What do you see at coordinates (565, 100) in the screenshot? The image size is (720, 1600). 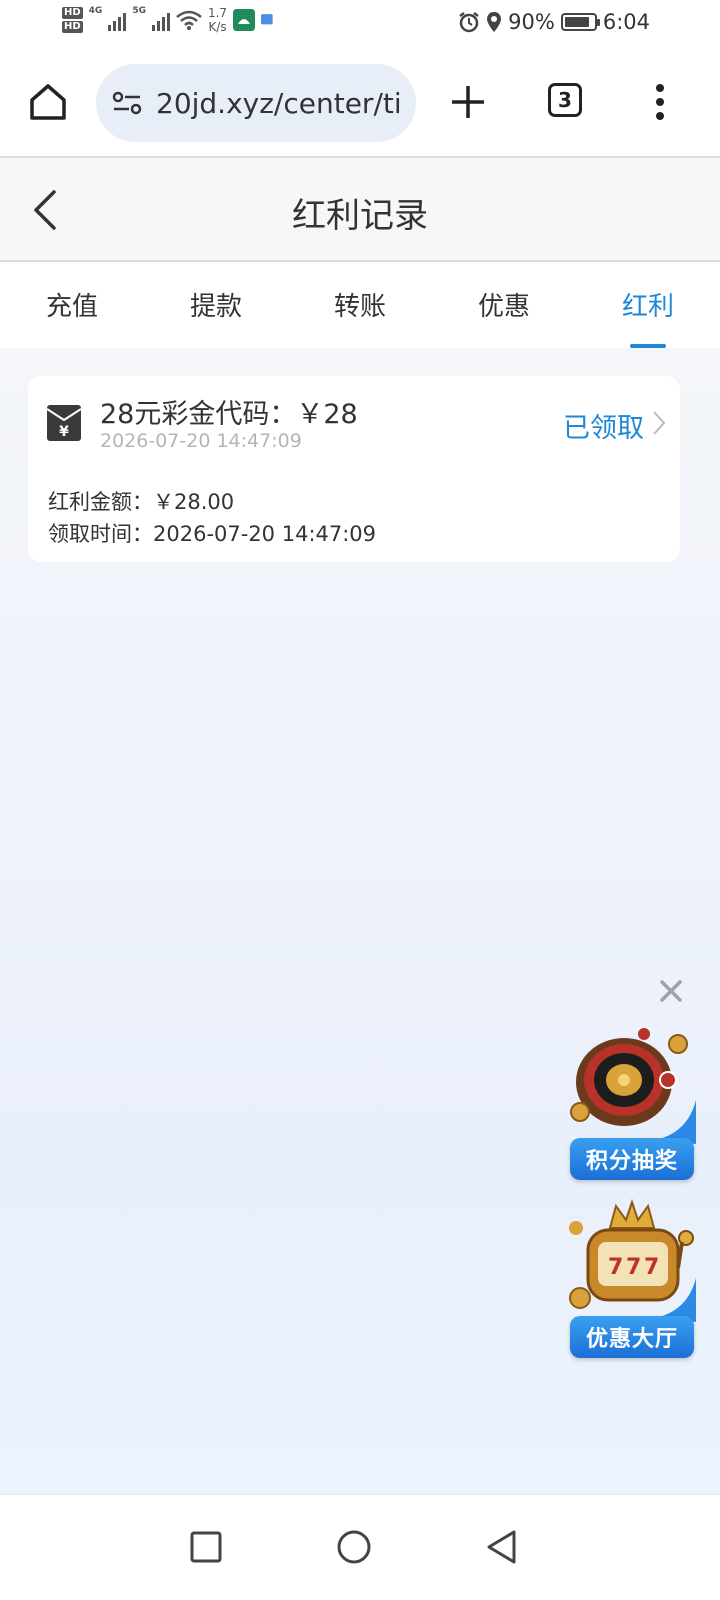 I see `tab-switcher-button: 3` at bounding box center [565, 100].